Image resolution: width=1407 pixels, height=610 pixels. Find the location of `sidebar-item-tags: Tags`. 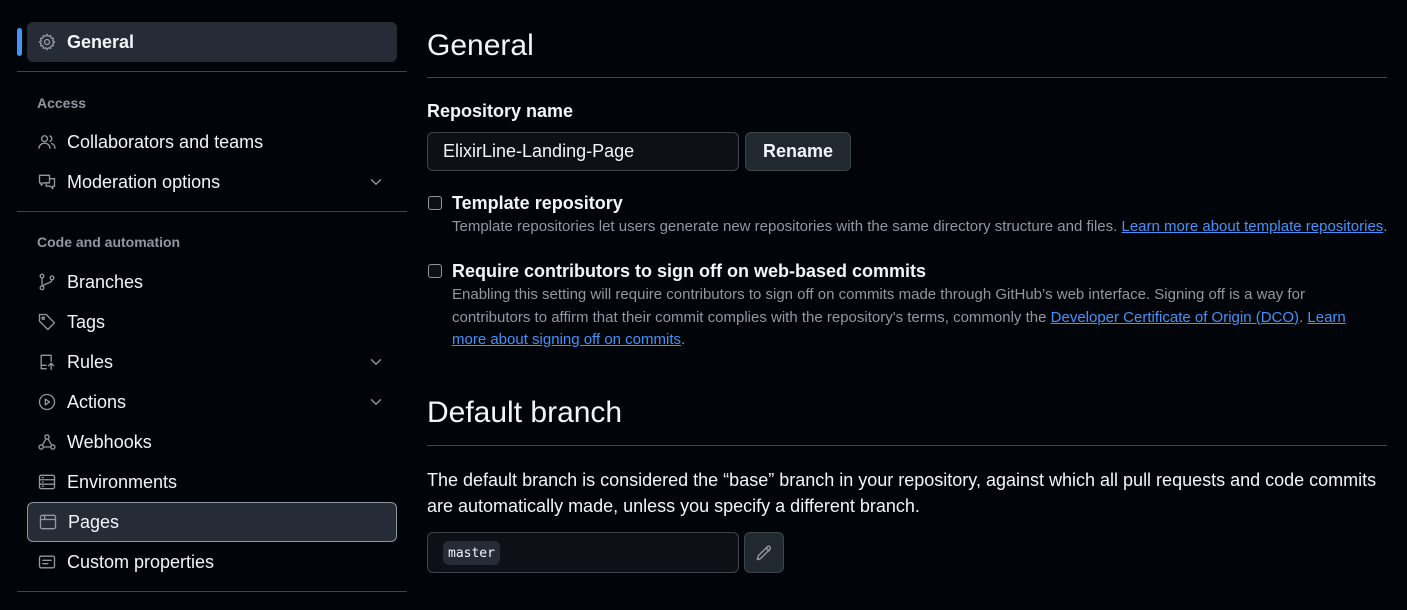

sidebar-item-tags: Tags is located at coordinates (212, 322).